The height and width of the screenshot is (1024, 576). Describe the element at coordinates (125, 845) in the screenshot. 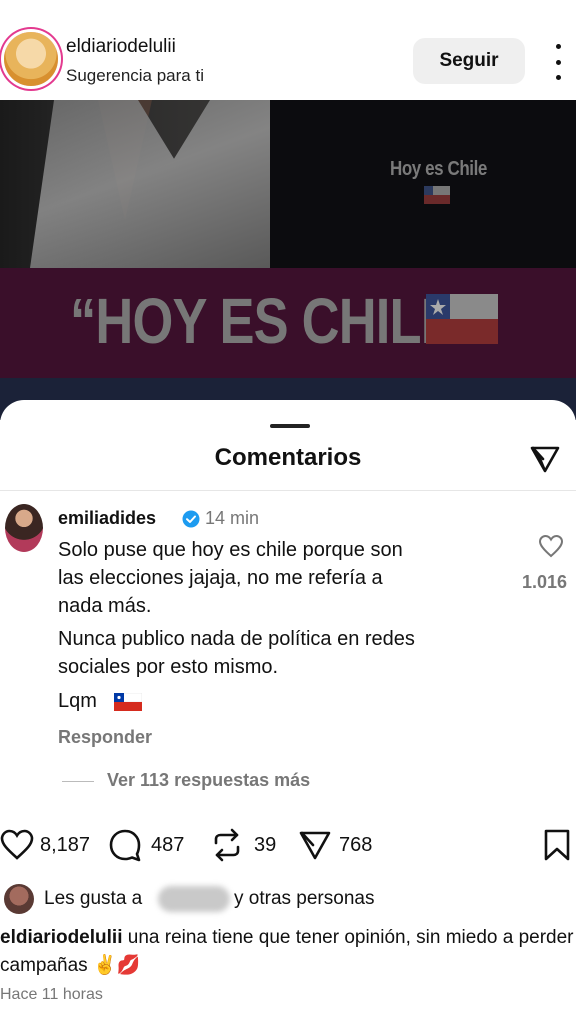

I see `comment-icon` at that location.